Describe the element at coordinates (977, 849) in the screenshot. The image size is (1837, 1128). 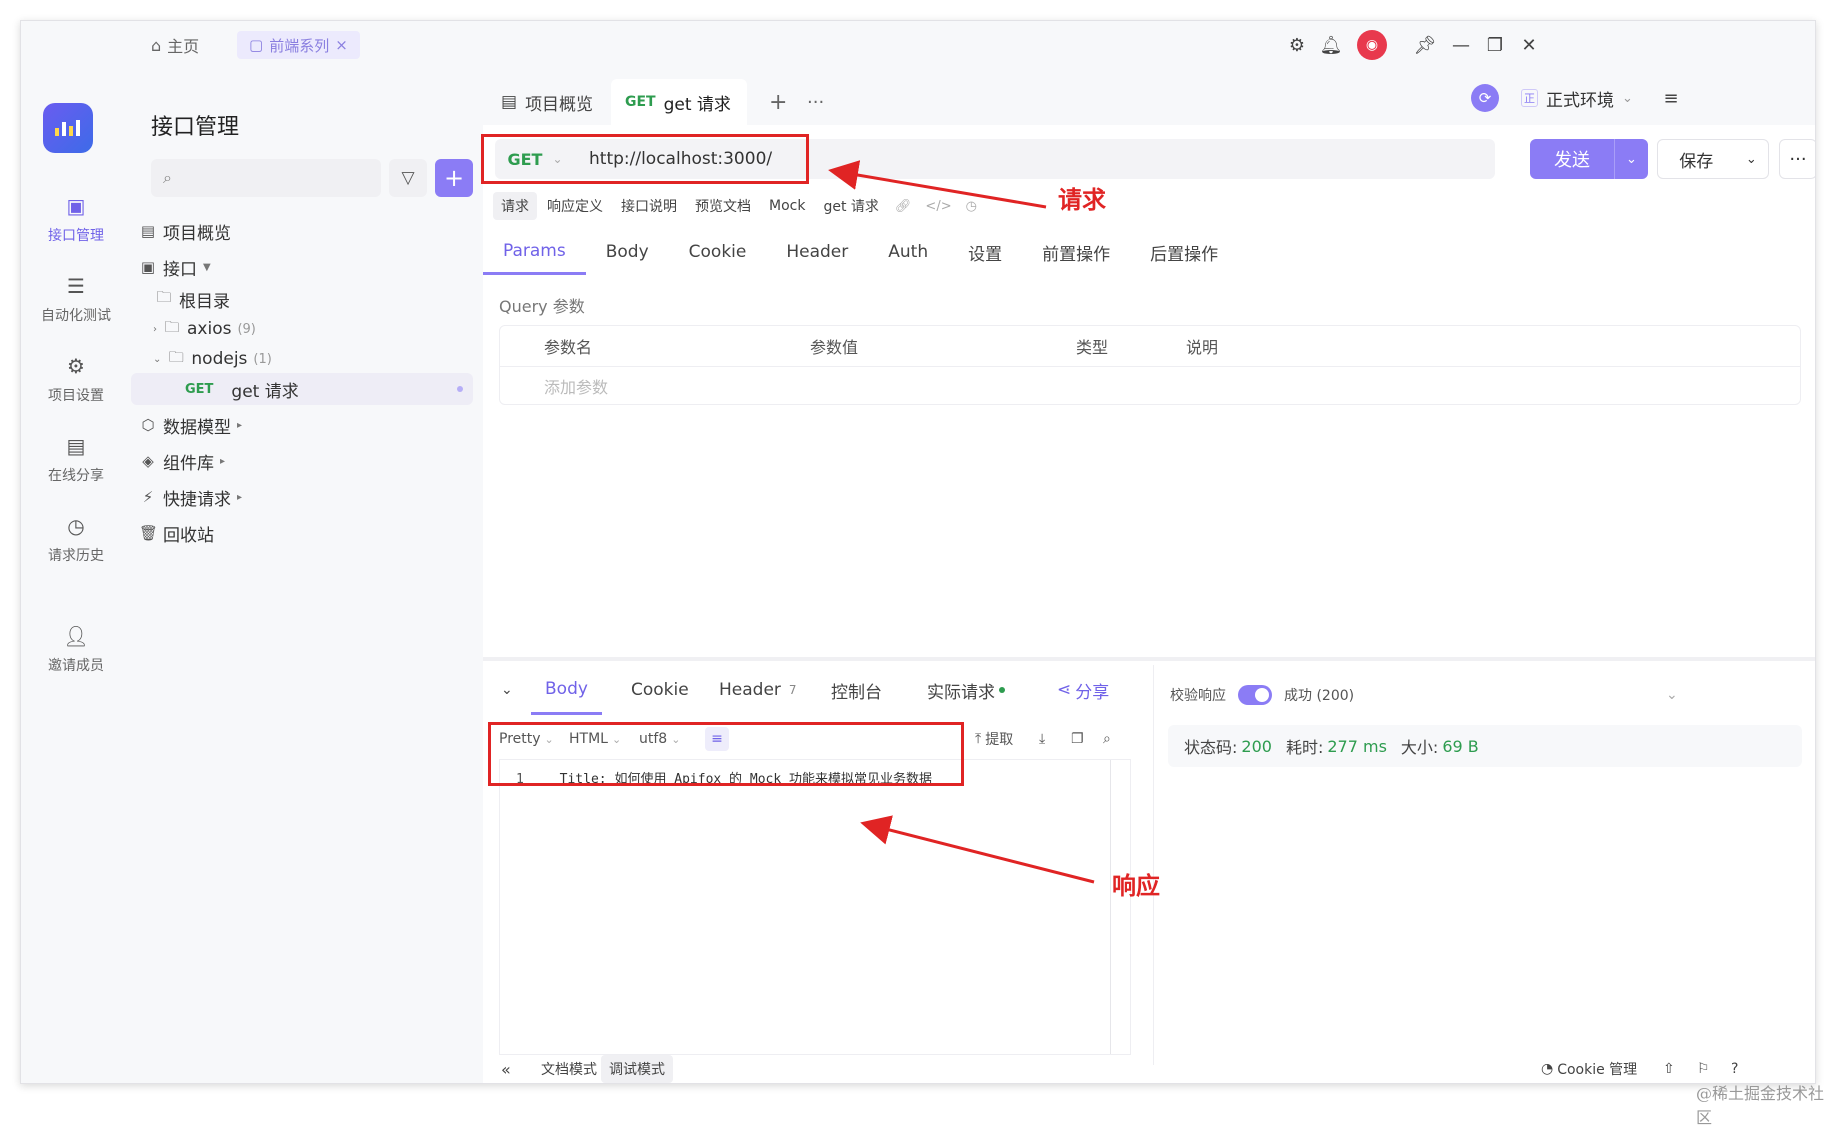
I see `response-arrow` at that location.